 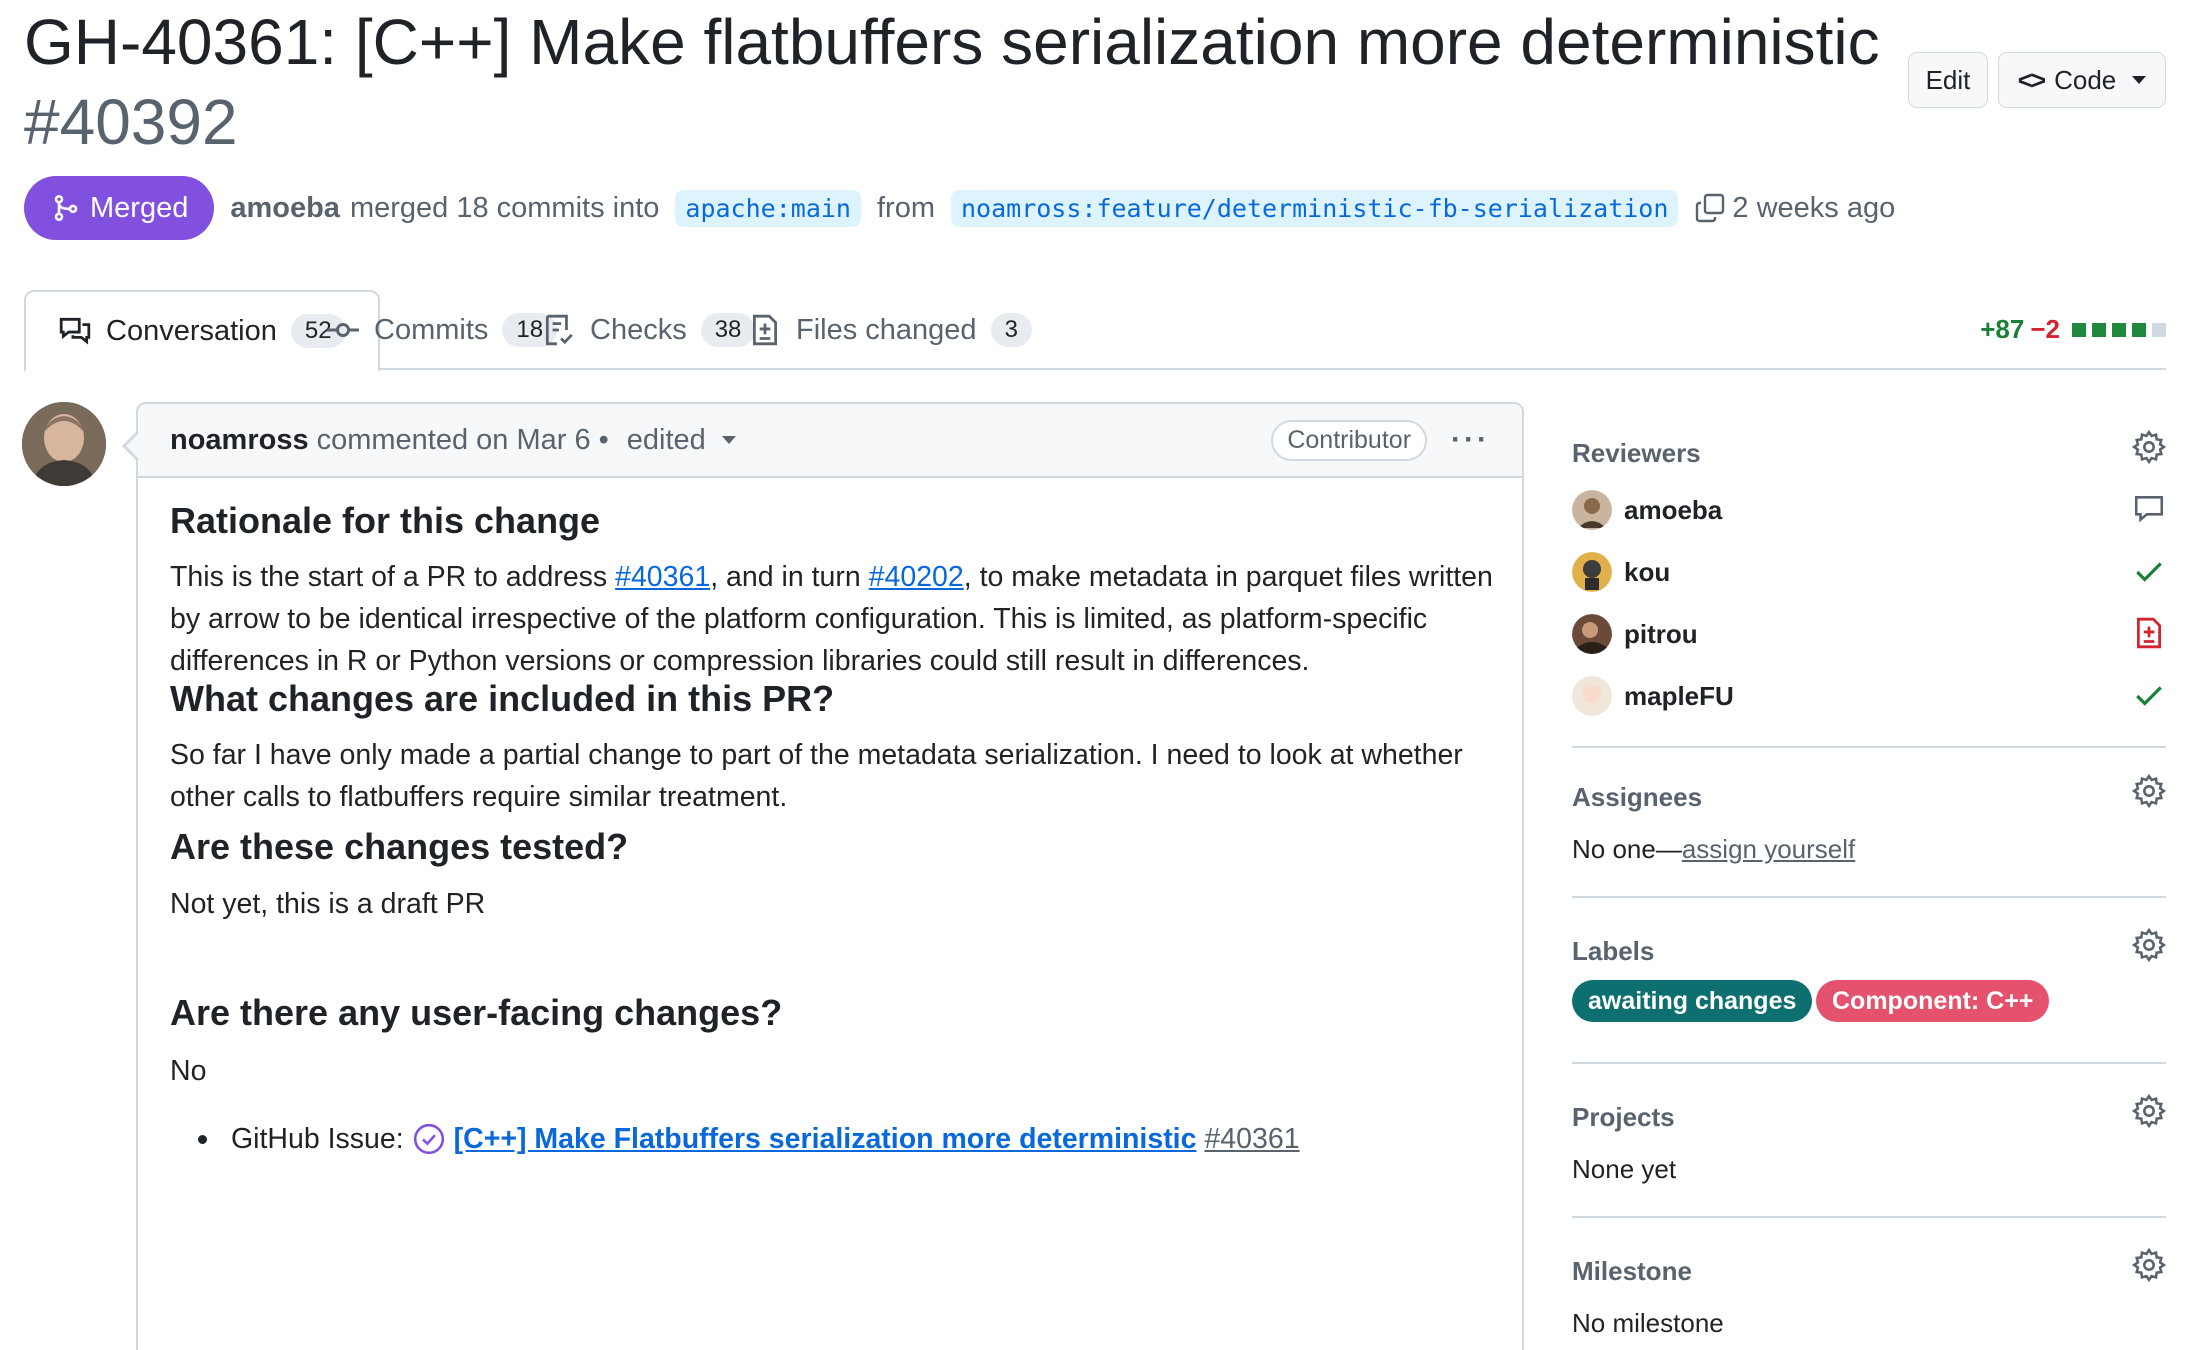 What do you see at coordinates (431, 329) in the screenshot?
I see `tab-commits-label: Commits` at bounding box center [431, 329].